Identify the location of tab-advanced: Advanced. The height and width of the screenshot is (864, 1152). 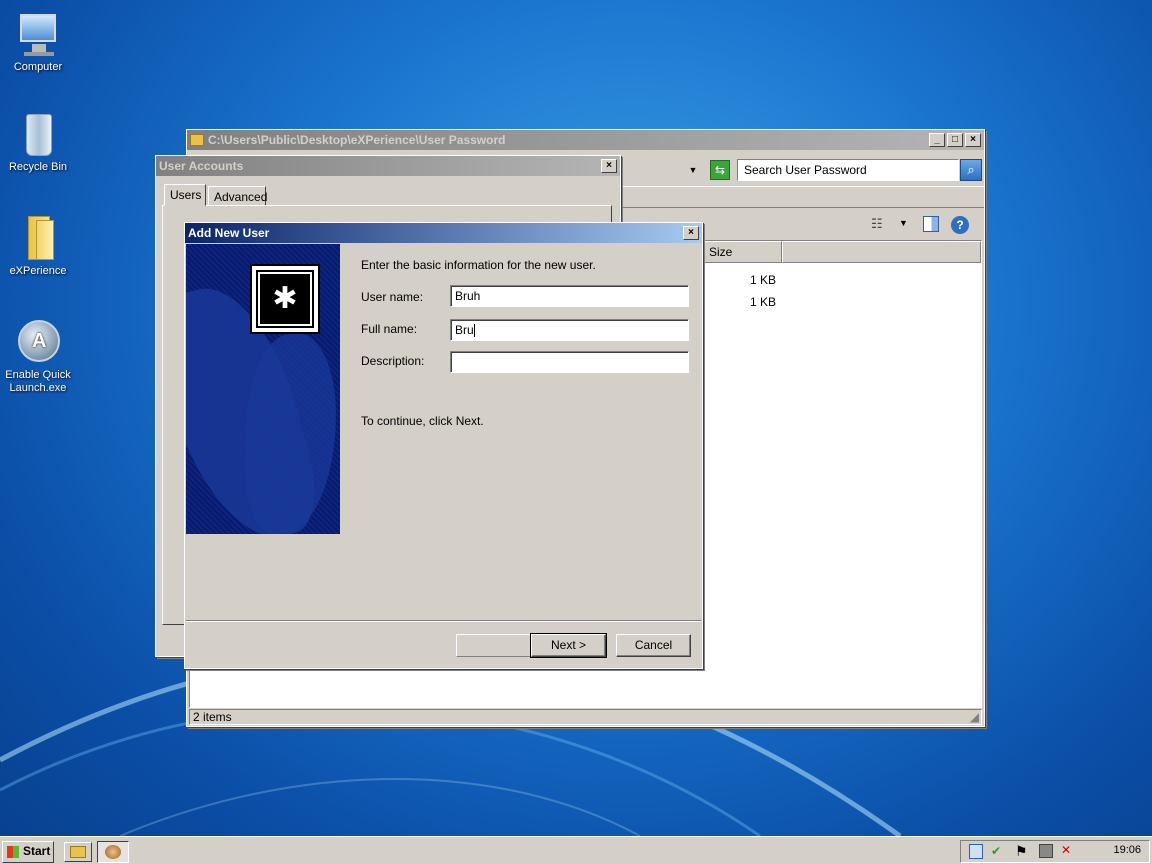
(237, 196).